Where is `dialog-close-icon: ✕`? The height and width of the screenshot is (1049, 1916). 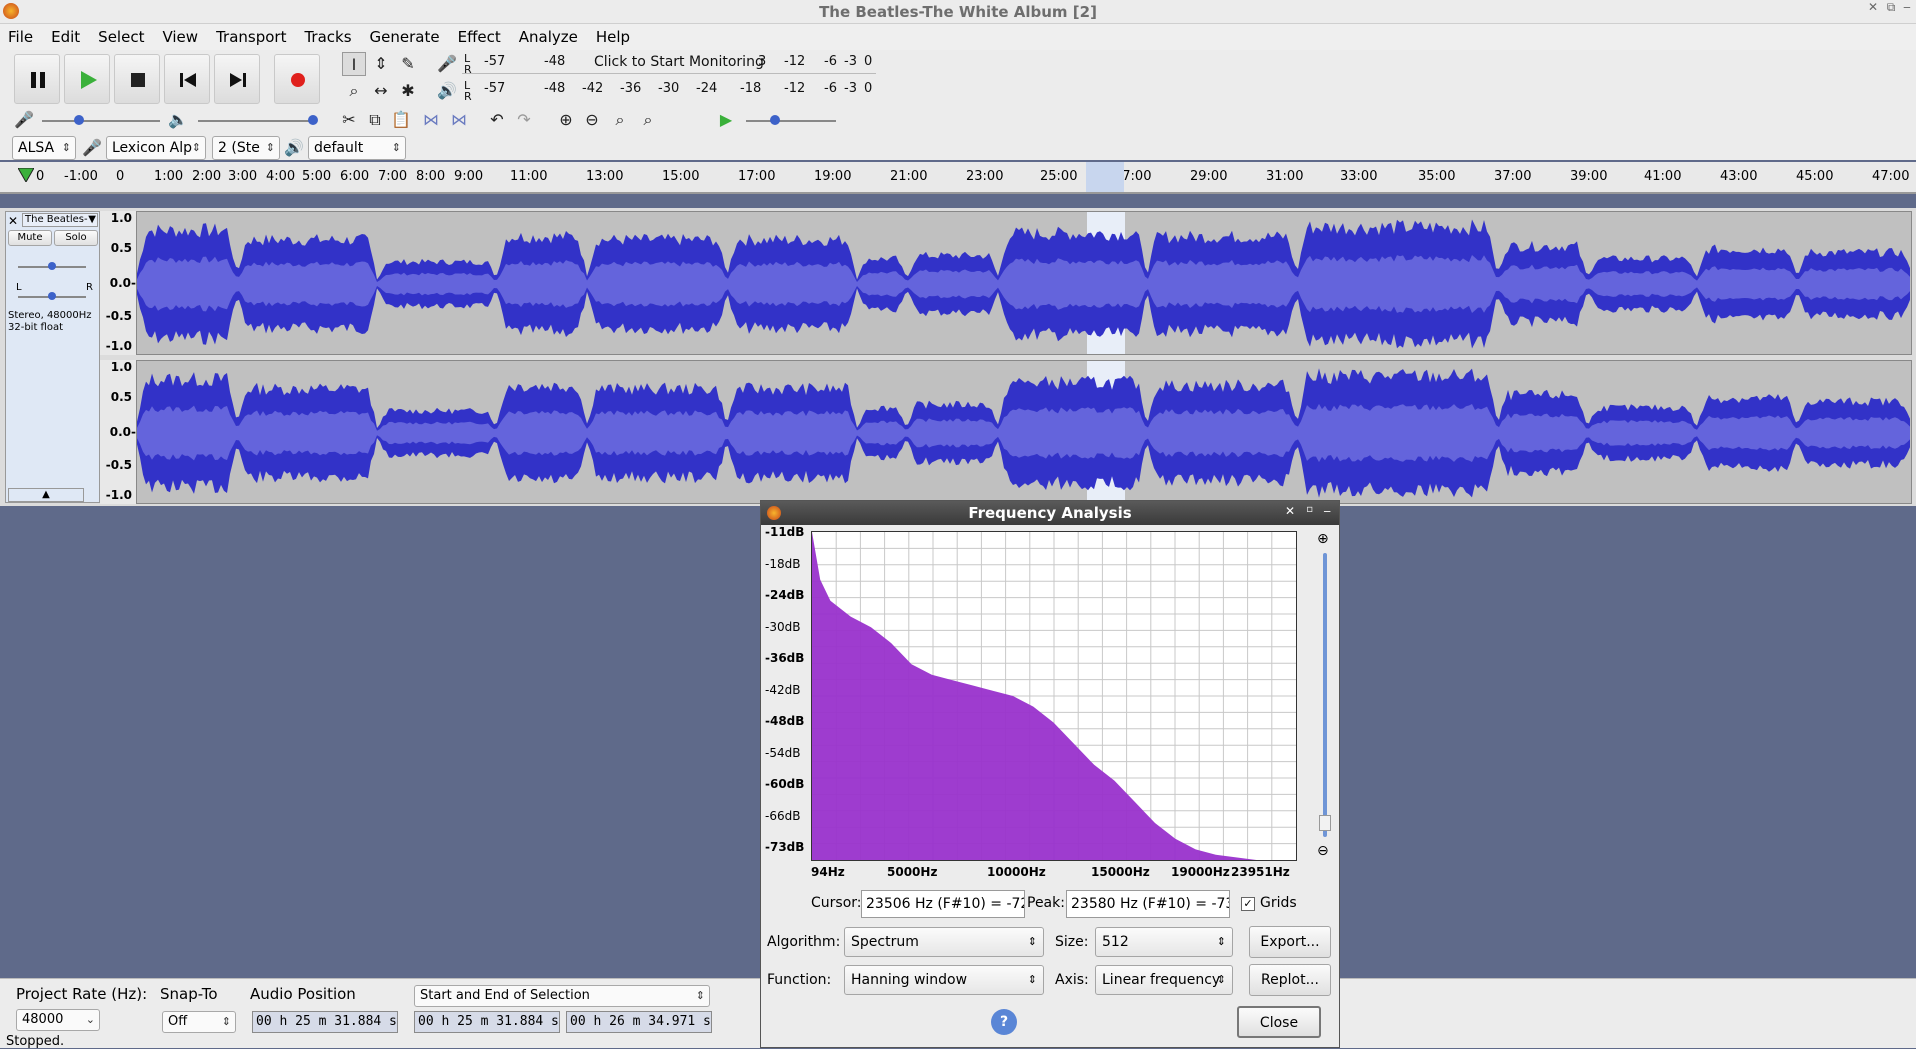
dialog-close-icon: ✕ is located at coordinates (1290, 511).